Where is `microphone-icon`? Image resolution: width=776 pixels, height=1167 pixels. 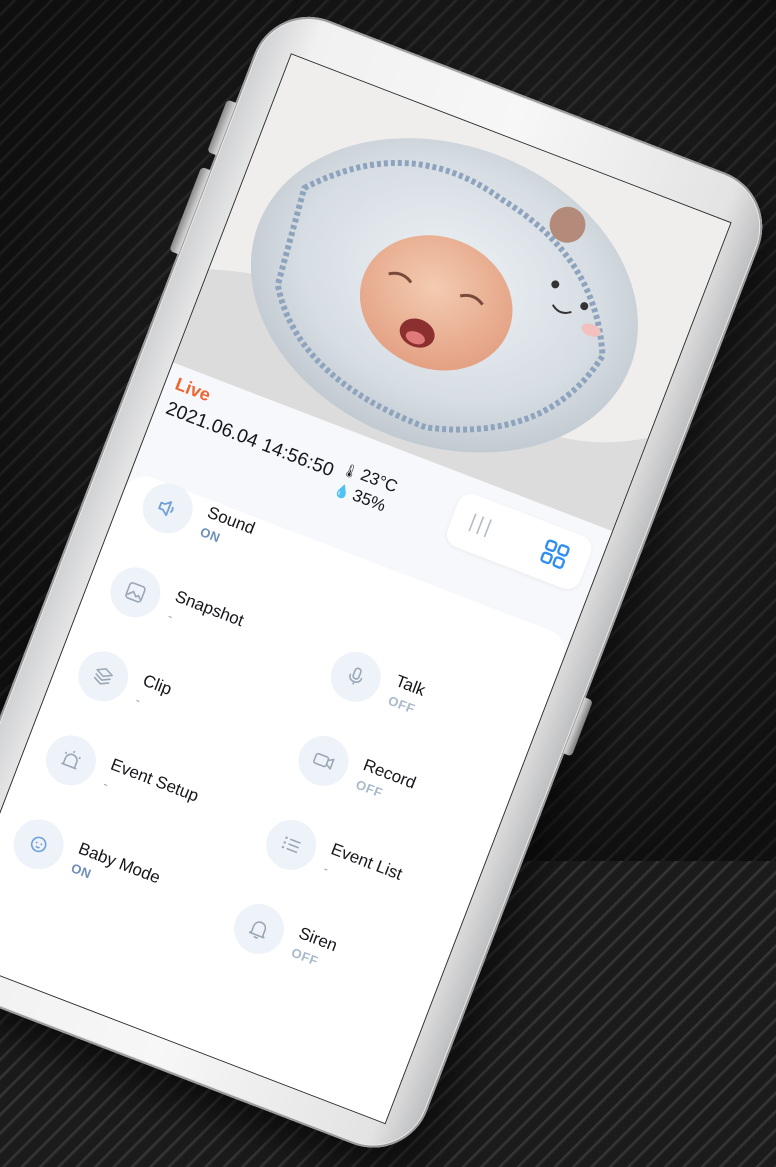 microphone-icon is located at coordinates (356, 676).